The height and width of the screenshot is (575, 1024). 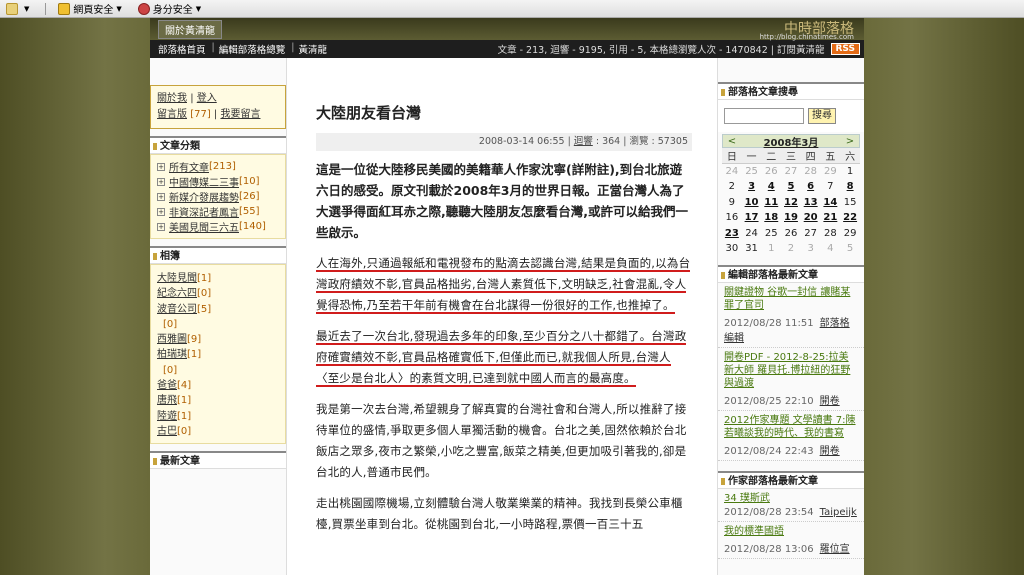 What do you see at coordinates (218, 385) in the screenshot?
I see `album-item: 爸爸[4]` at bounding box center [218, 385].